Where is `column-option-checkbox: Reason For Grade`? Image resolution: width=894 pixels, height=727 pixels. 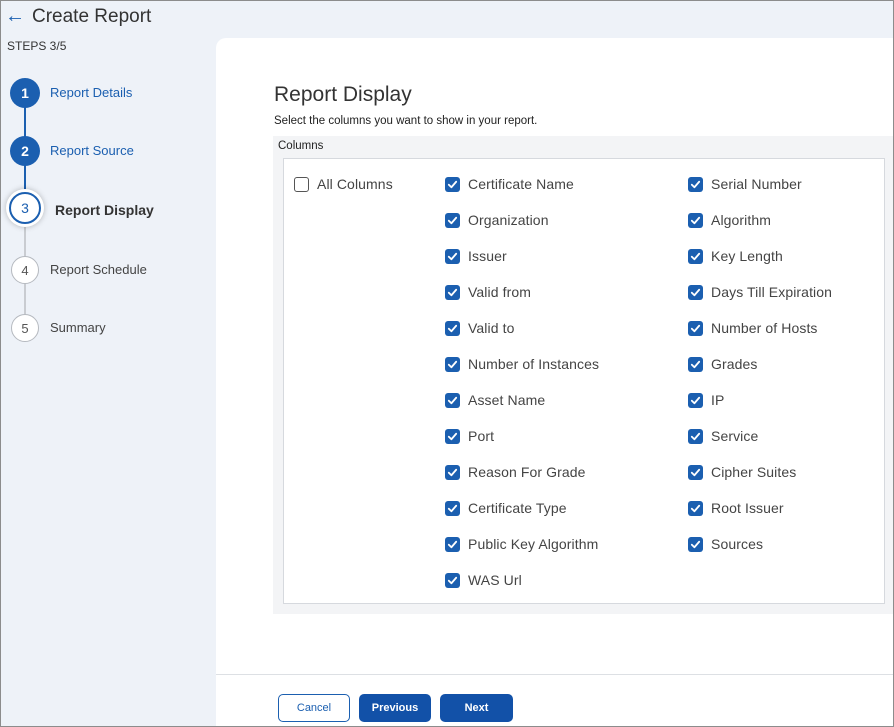
column-option-checkbox: Reason For Grade is located at coordinates (515, 472).